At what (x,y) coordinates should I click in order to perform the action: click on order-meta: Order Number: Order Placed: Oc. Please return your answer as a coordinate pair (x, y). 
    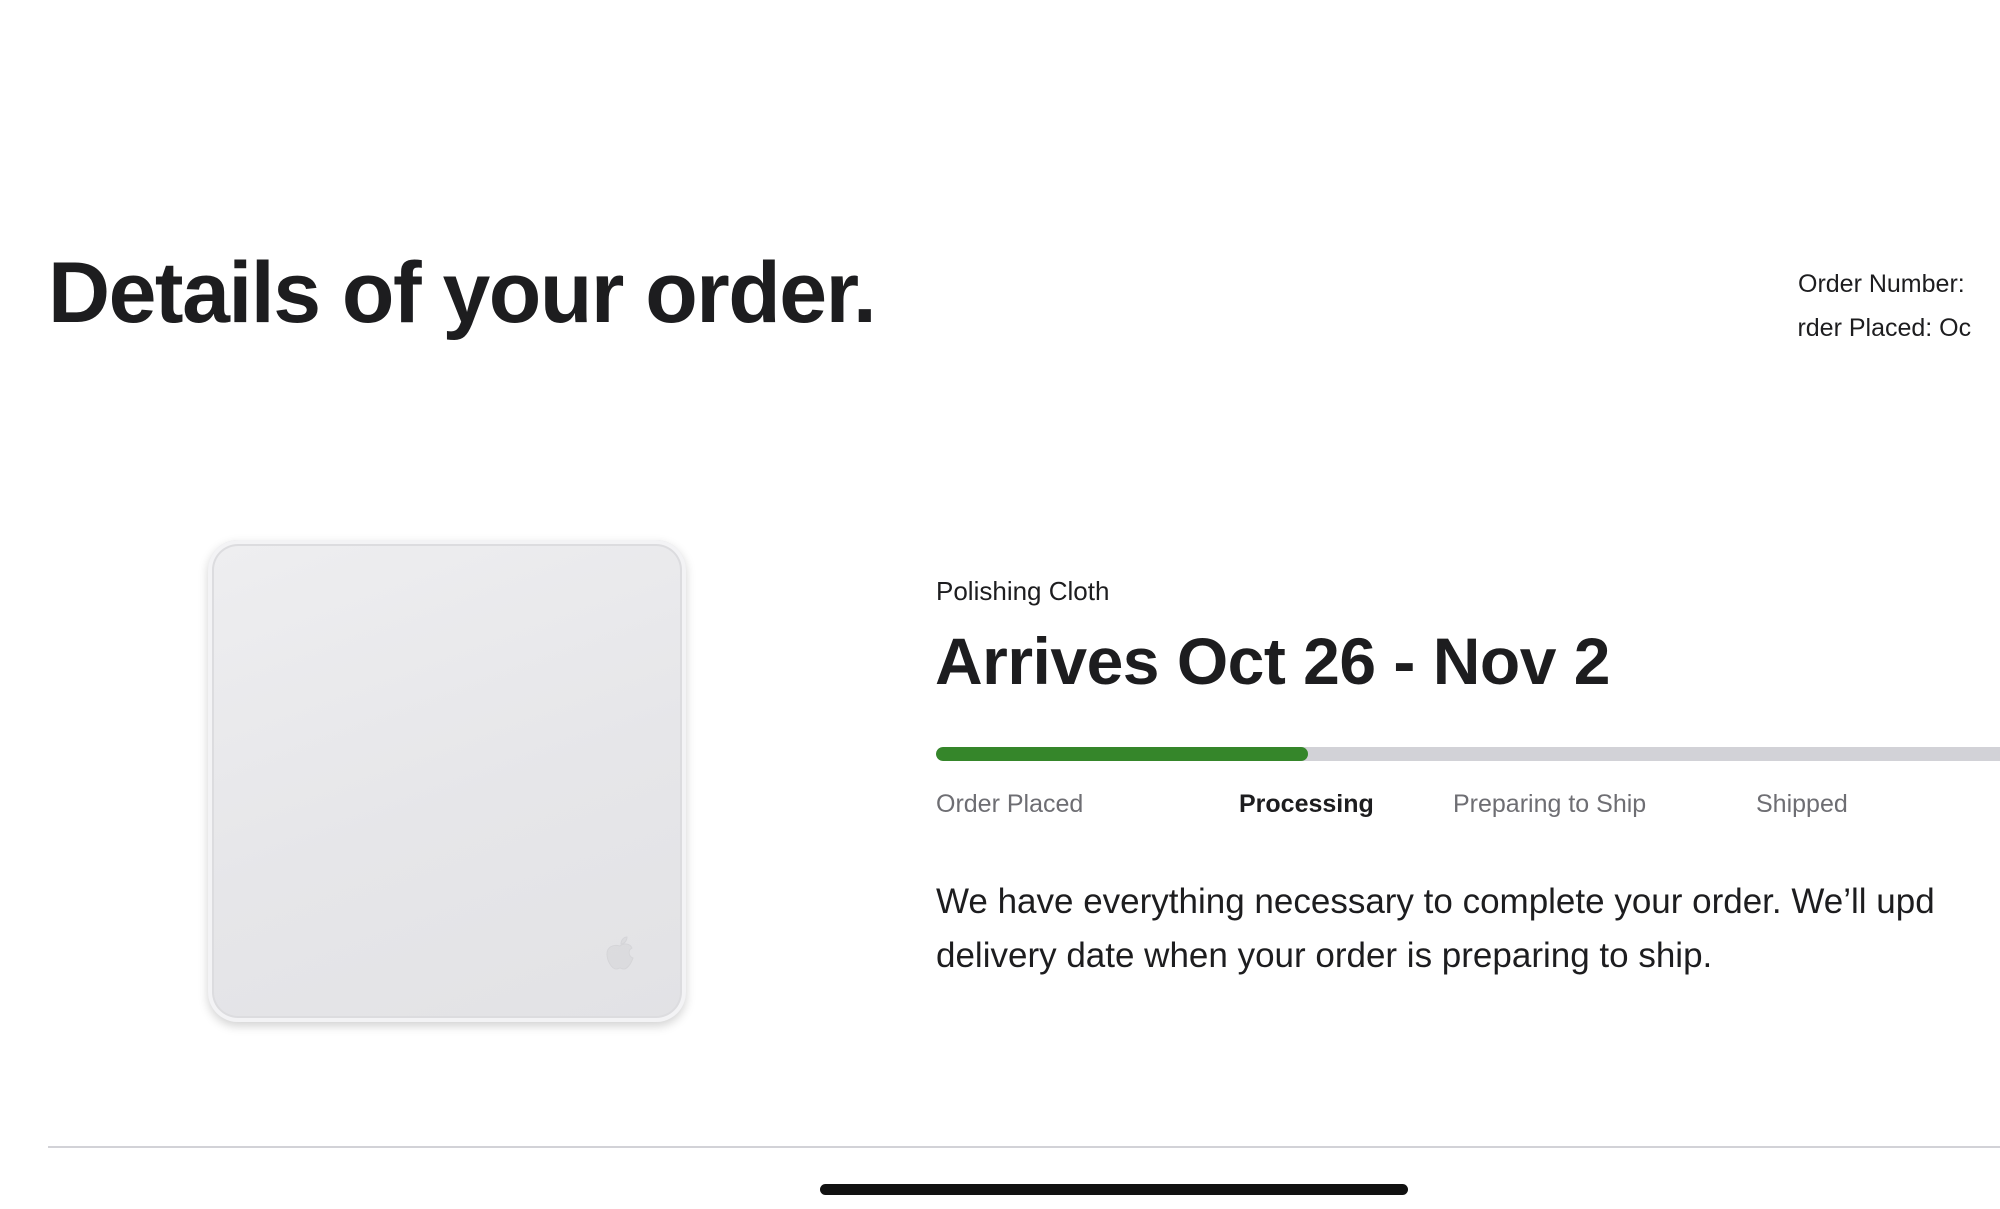
    Looking at the image, I should click on (1899, 306).